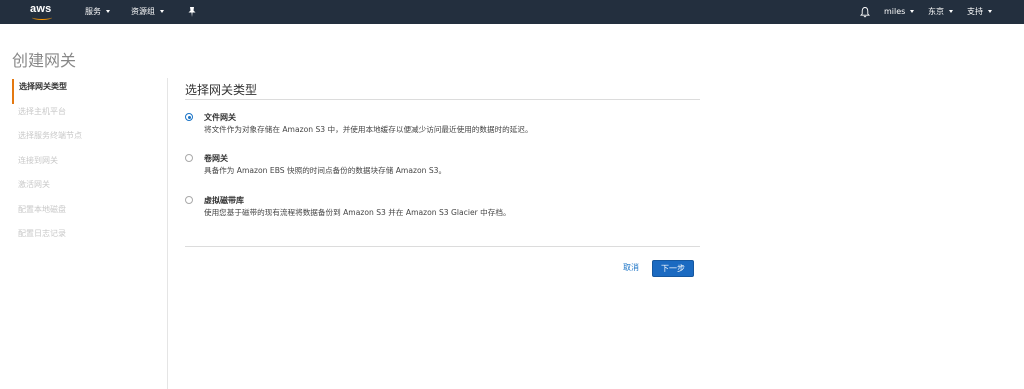 The height and width of the screenshot is (389, 1024). I want to click on radio-tape-gateway, so click(189, 200).